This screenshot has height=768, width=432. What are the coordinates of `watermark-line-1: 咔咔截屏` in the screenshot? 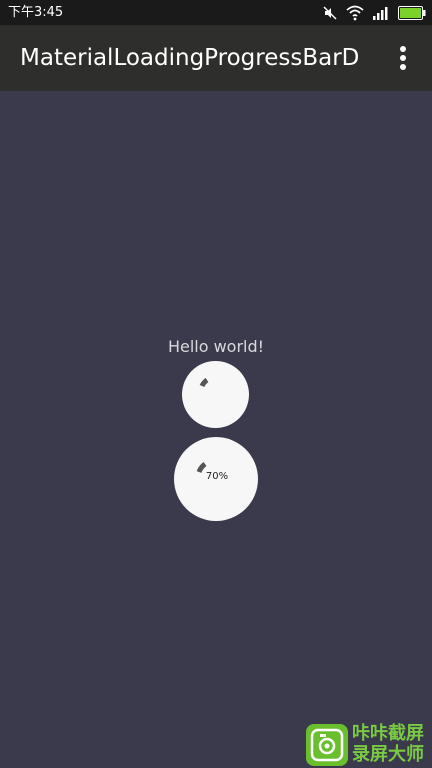 It's located at (388, 733).